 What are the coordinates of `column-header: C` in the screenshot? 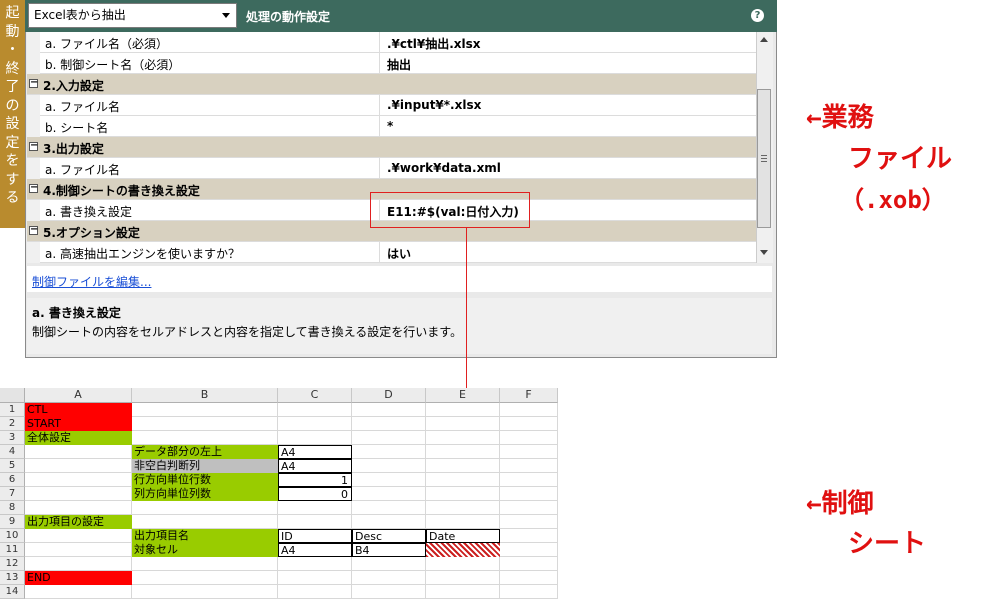 It's located at (315, 395).